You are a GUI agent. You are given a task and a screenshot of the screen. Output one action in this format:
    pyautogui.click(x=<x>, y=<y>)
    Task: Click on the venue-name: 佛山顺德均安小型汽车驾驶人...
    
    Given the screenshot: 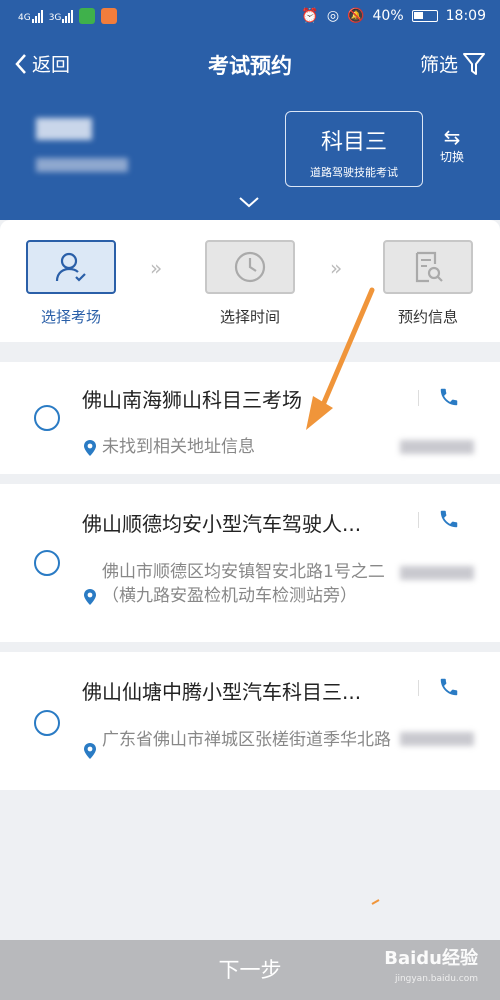 What is the action you would take?
    pyautogui.click(x=222, y=524)
    